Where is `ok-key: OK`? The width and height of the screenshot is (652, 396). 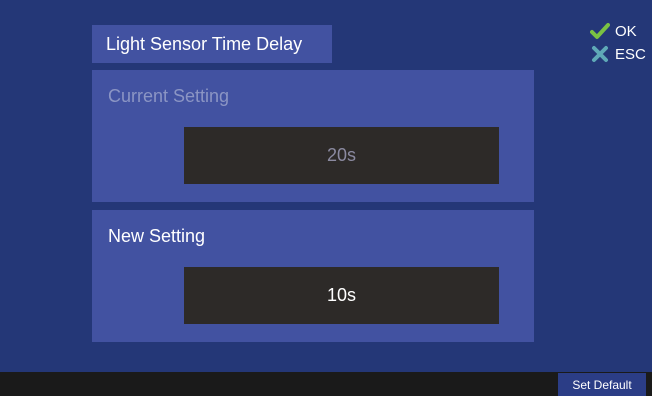
ok-key: OK is located at coordinates (613, 31).